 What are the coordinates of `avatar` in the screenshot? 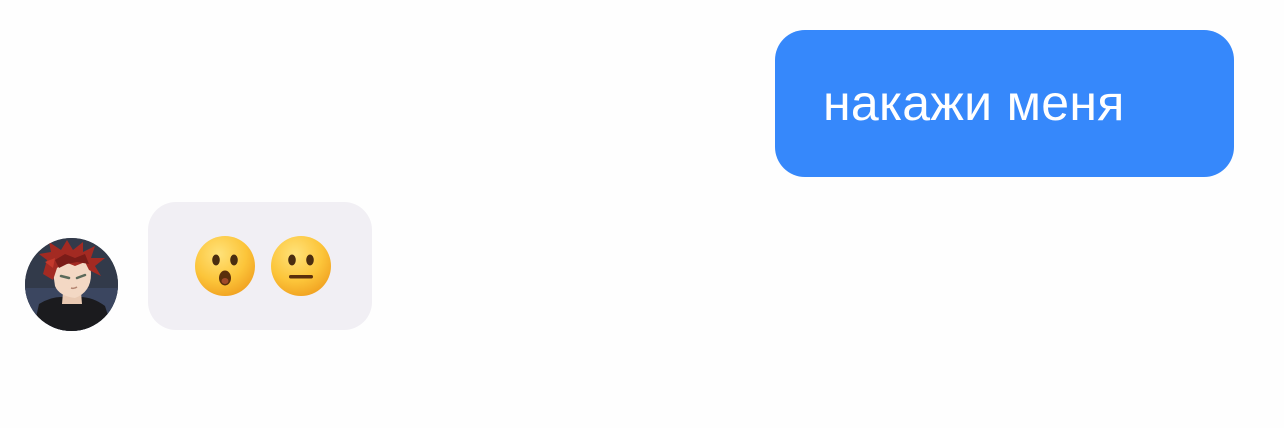 It's located at (71, 284).